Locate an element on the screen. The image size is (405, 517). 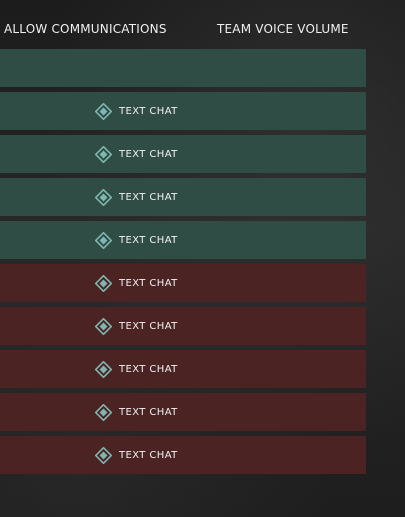
player-row is located at coordinates (183, 68).